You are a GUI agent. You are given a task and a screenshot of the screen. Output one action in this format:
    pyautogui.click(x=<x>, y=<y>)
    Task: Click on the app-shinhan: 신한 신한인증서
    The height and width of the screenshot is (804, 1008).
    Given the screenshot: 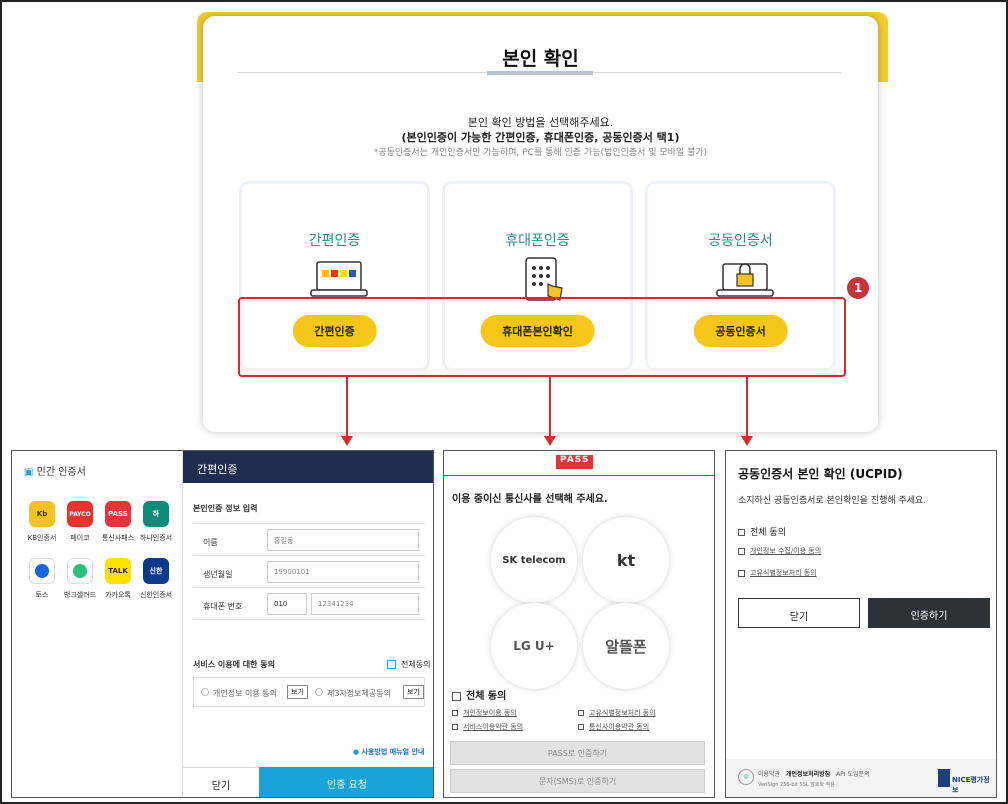 What is the action you would take?
    pyautogui.click(x=156, y=579)
    